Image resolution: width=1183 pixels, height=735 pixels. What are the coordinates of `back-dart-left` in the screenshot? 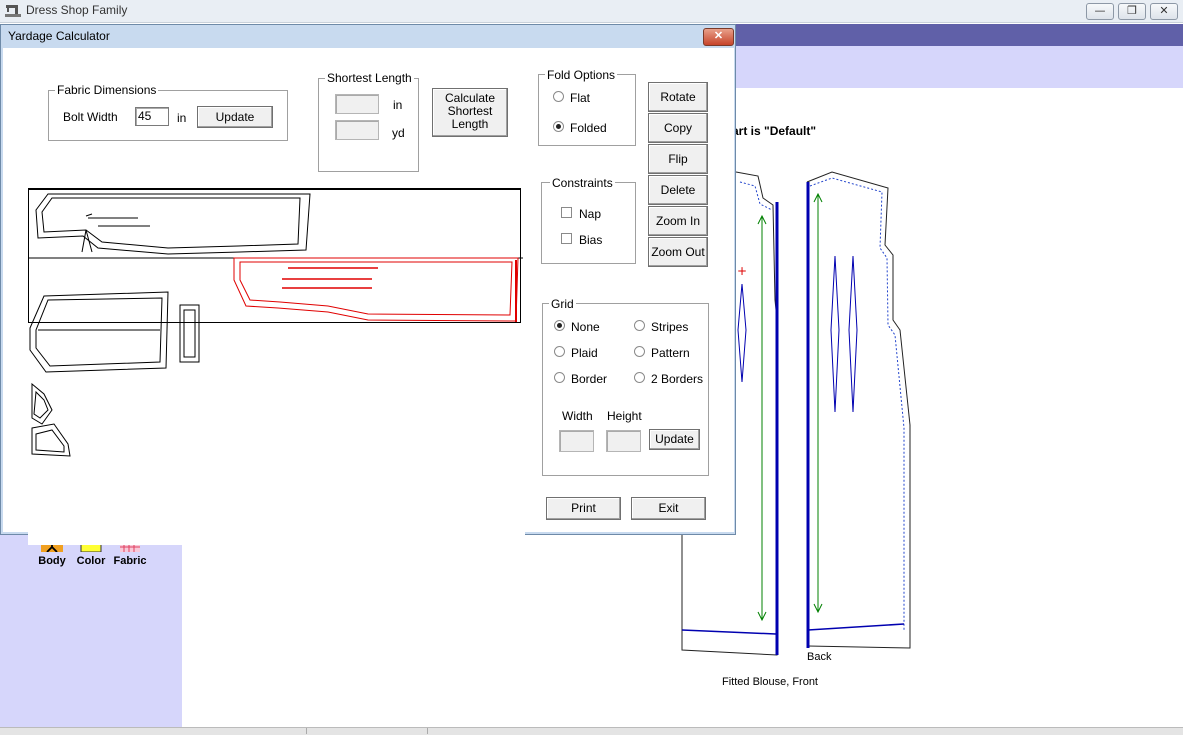 It's located at (835, 334).